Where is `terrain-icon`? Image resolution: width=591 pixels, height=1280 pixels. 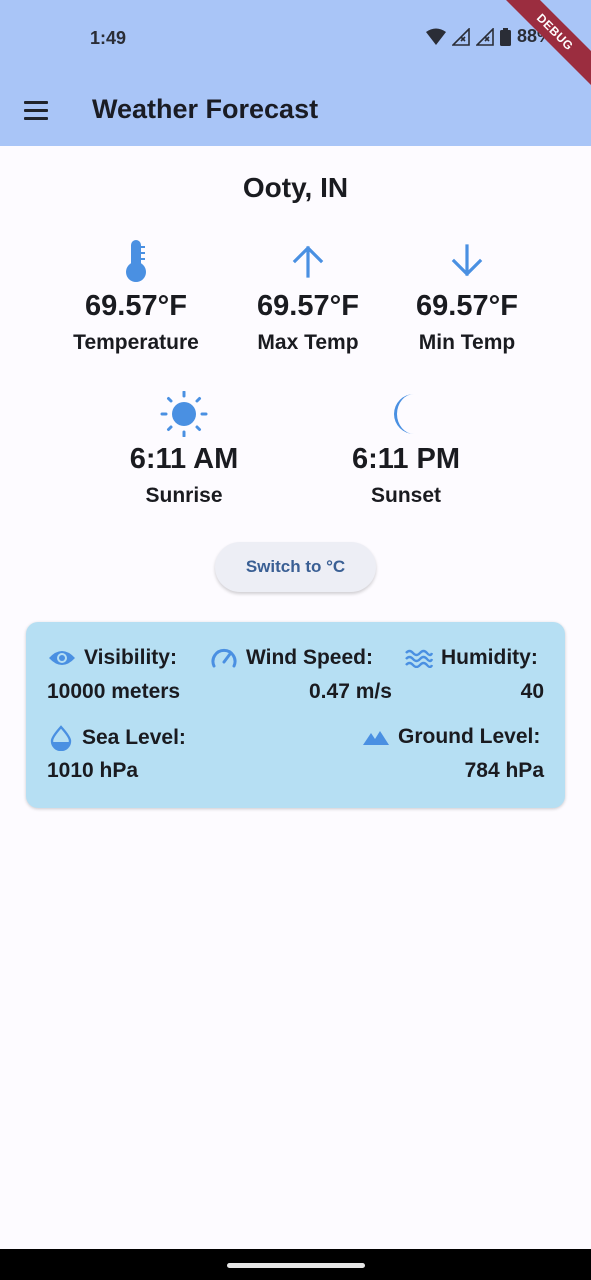 terrain-icon is located at coordinates (376, 738).